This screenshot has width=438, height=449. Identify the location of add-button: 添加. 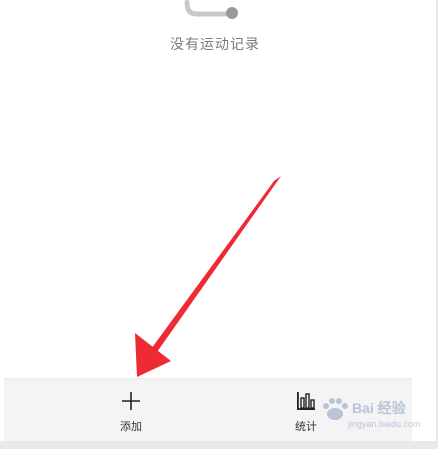
(131, 413).